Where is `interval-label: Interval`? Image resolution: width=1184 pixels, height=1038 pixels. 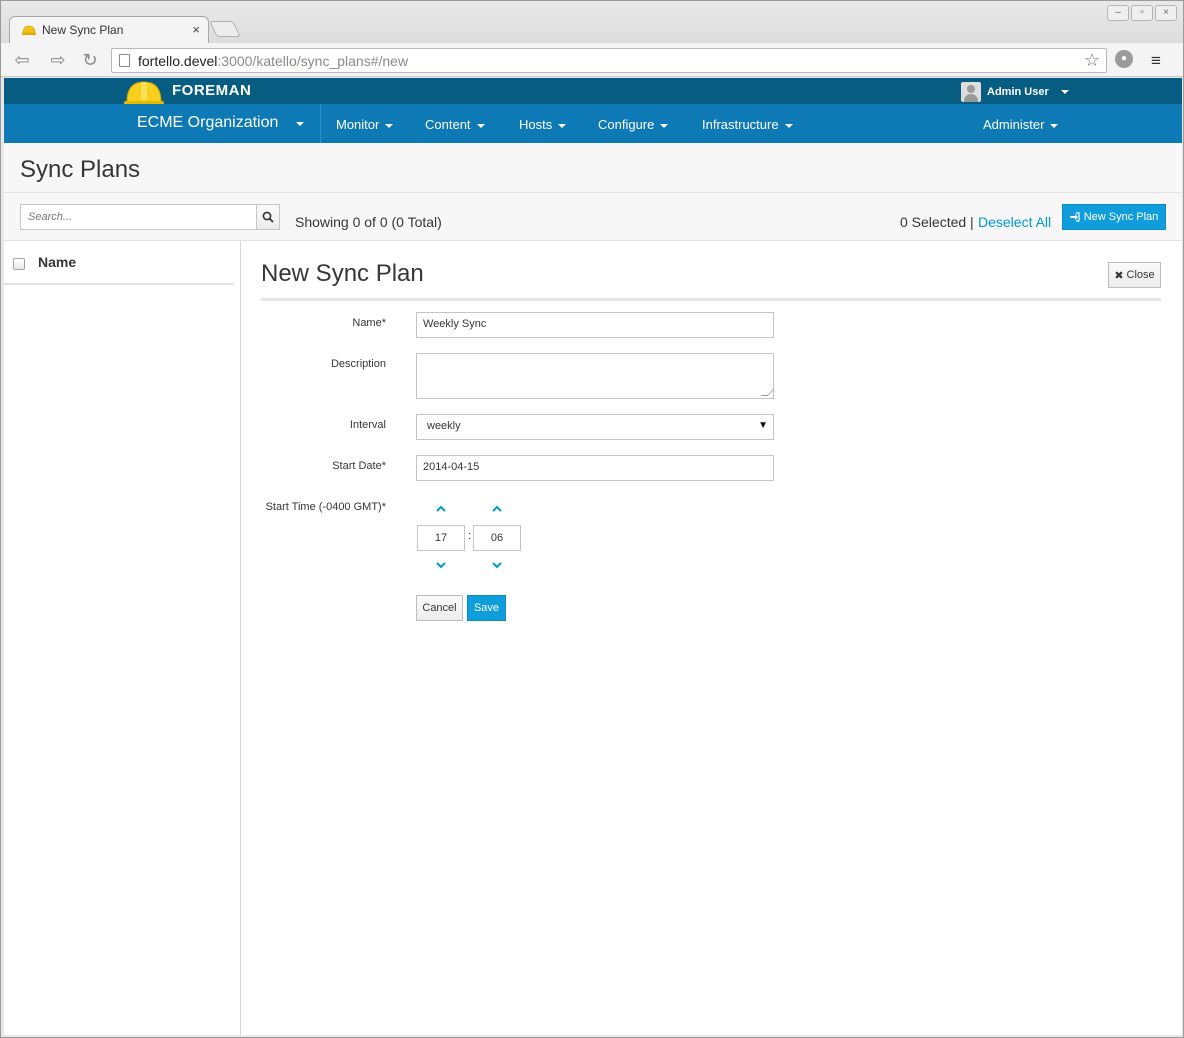 interval-label: Interval is located at coordinates (367, 425).